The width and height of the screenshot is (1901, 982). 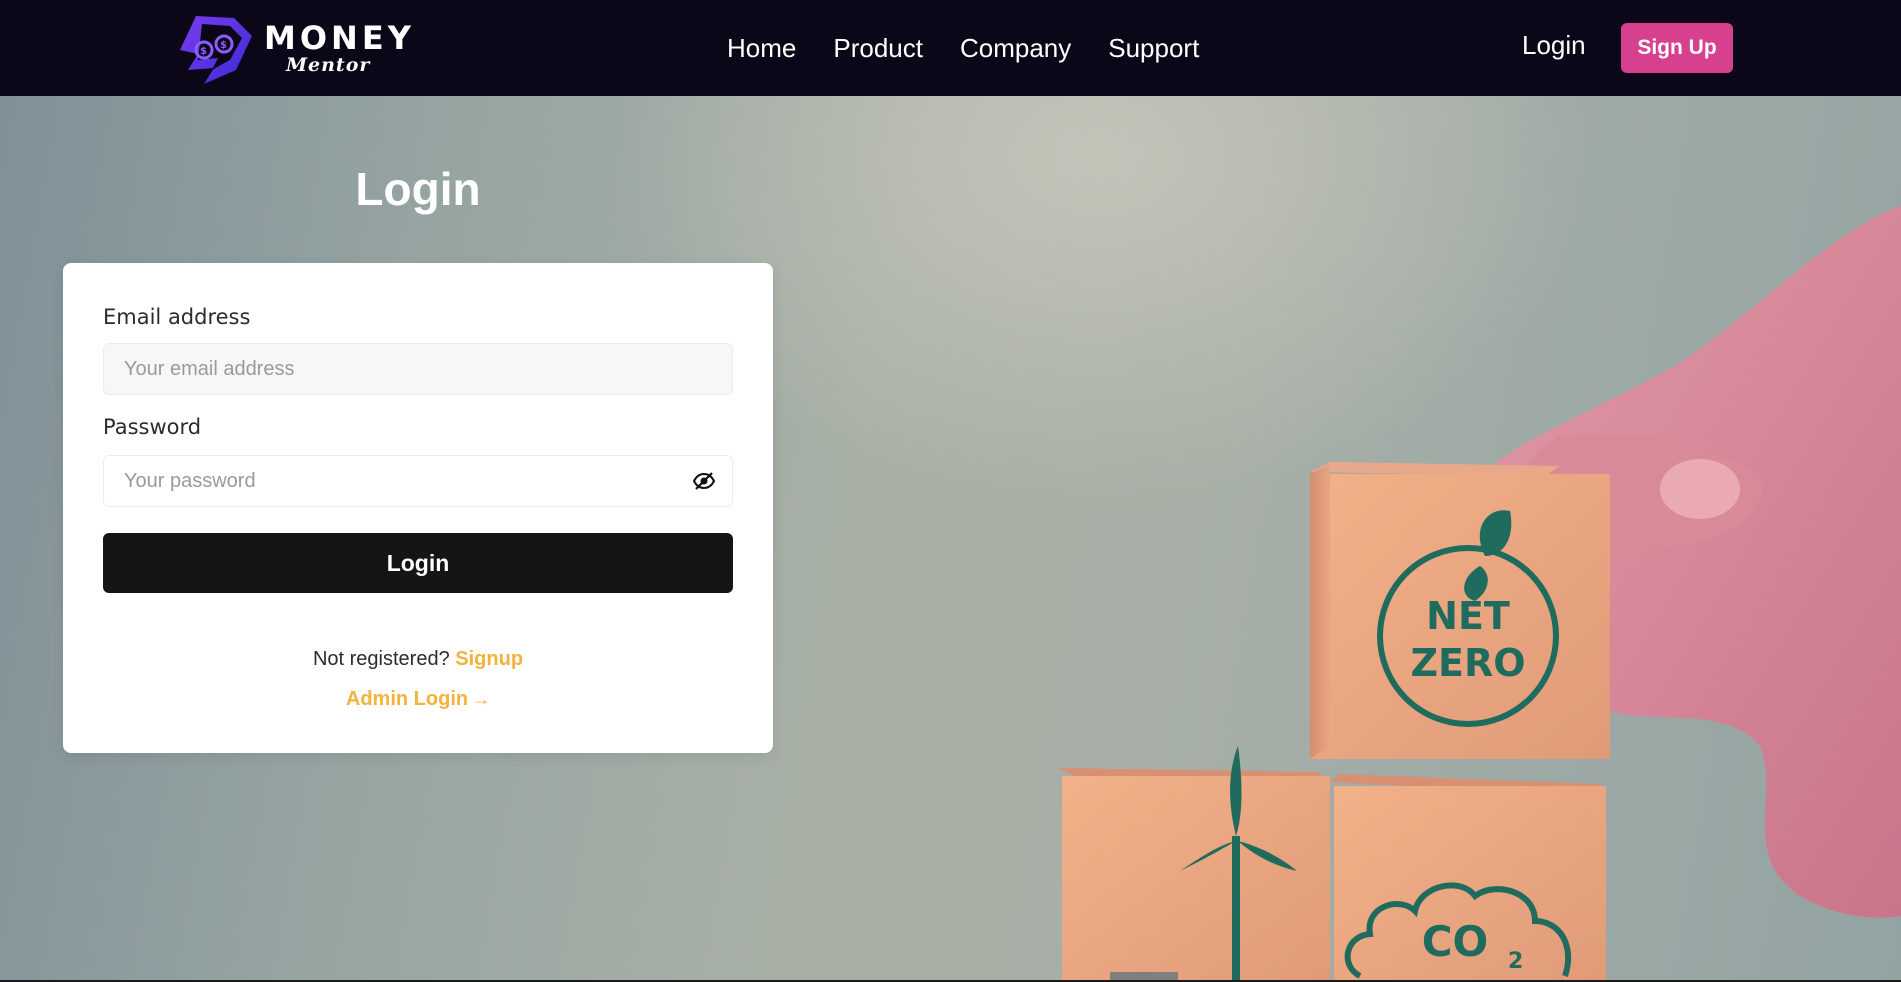 I want to click on login-page-title: Login, so click(x=418, y=189).